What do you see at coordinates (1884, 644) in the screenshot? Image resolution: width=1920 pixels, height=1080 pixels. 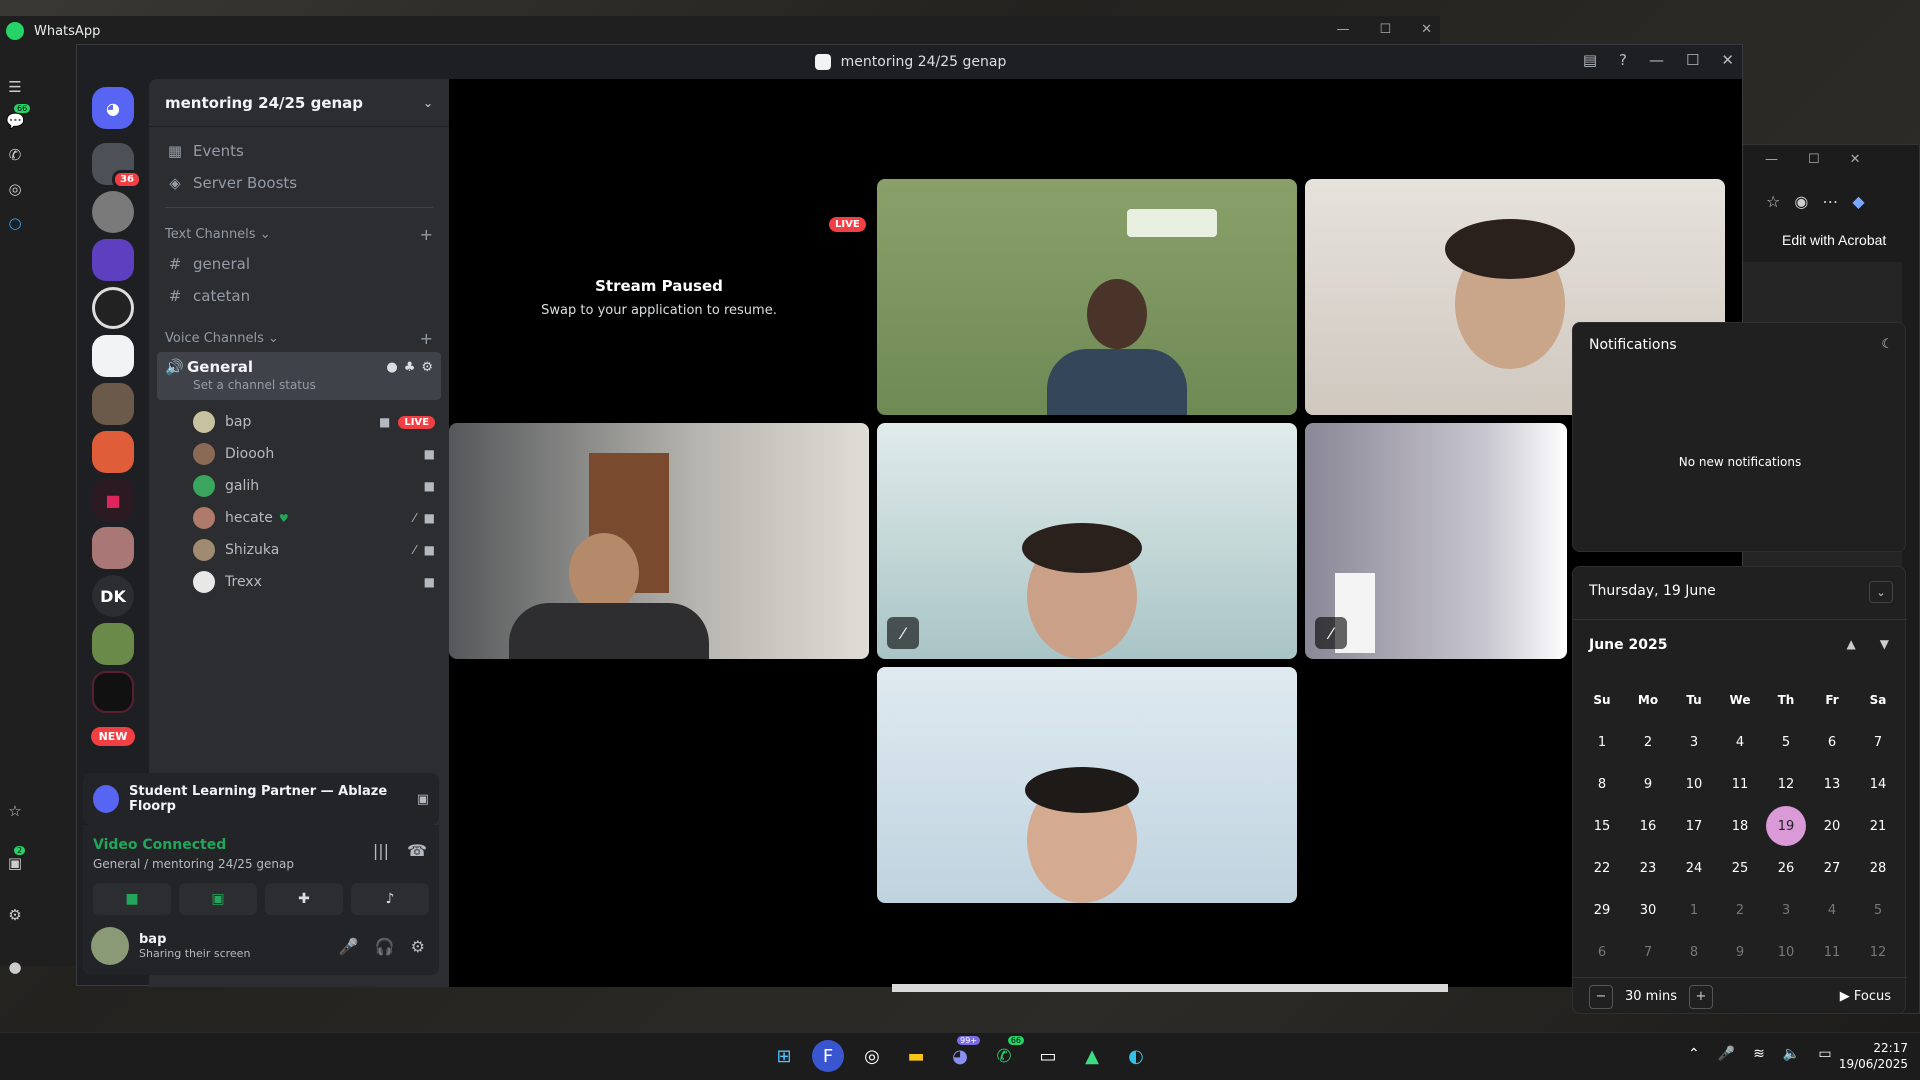 I see `next-month-icon: ▼` at bounding box center [1884, 644].